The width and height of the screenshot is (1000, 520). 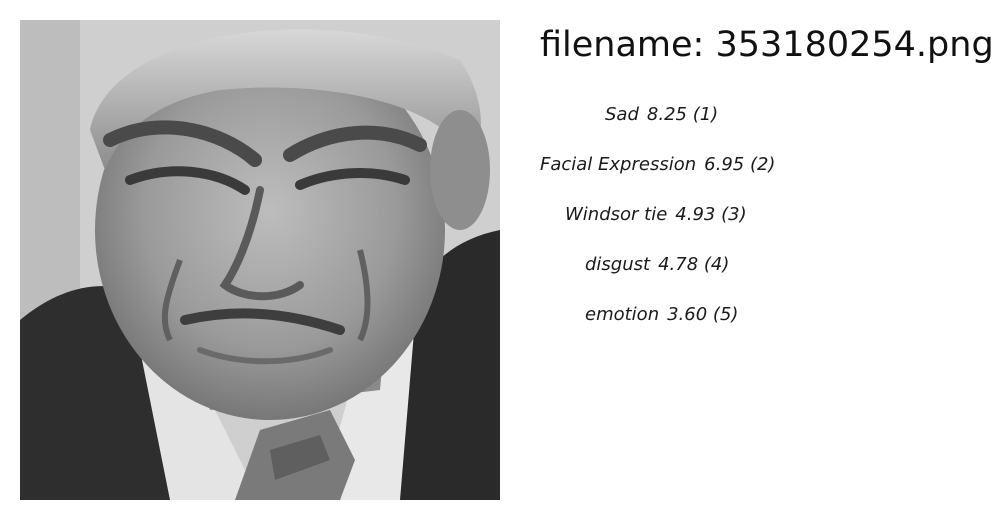 I want to click on prediction-rank: (3), so click(x=734, y=214).